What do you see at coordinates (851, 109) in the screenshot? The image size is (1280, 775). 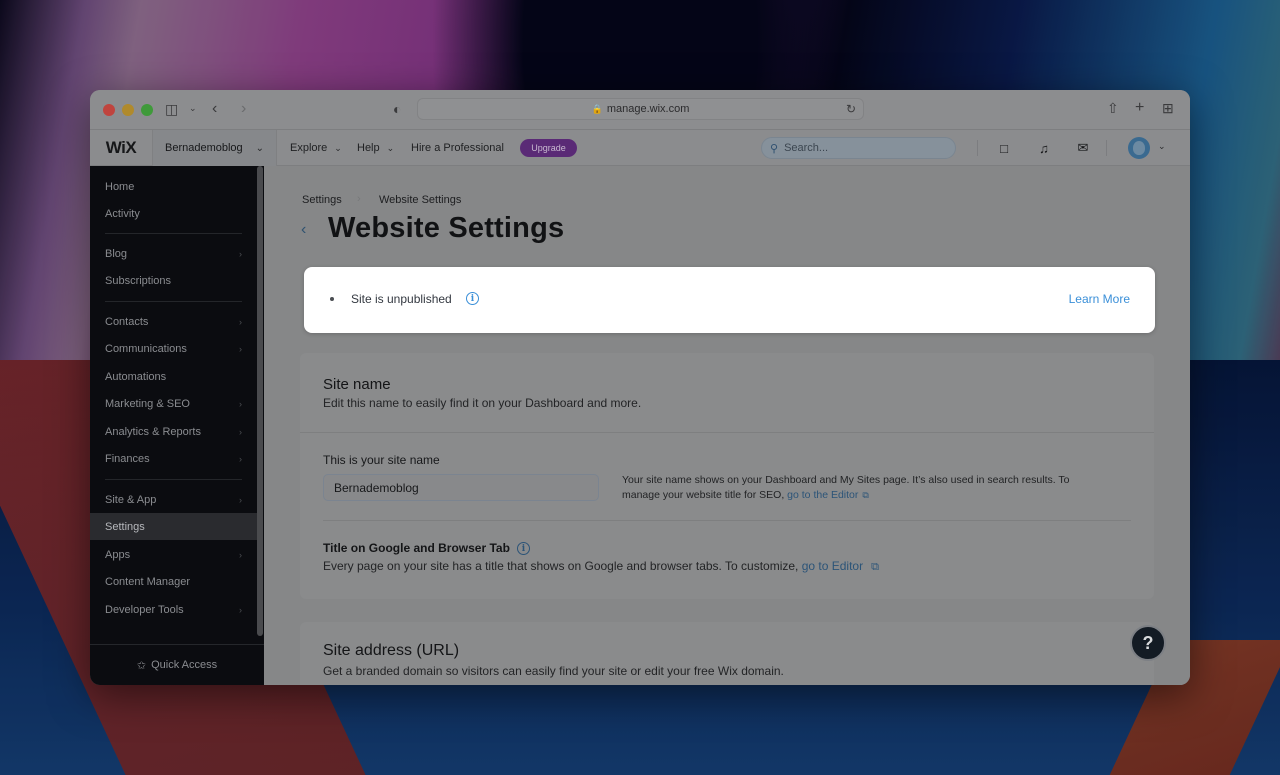 I see `reload-icon: ↻` at bounding box center [851, 109].